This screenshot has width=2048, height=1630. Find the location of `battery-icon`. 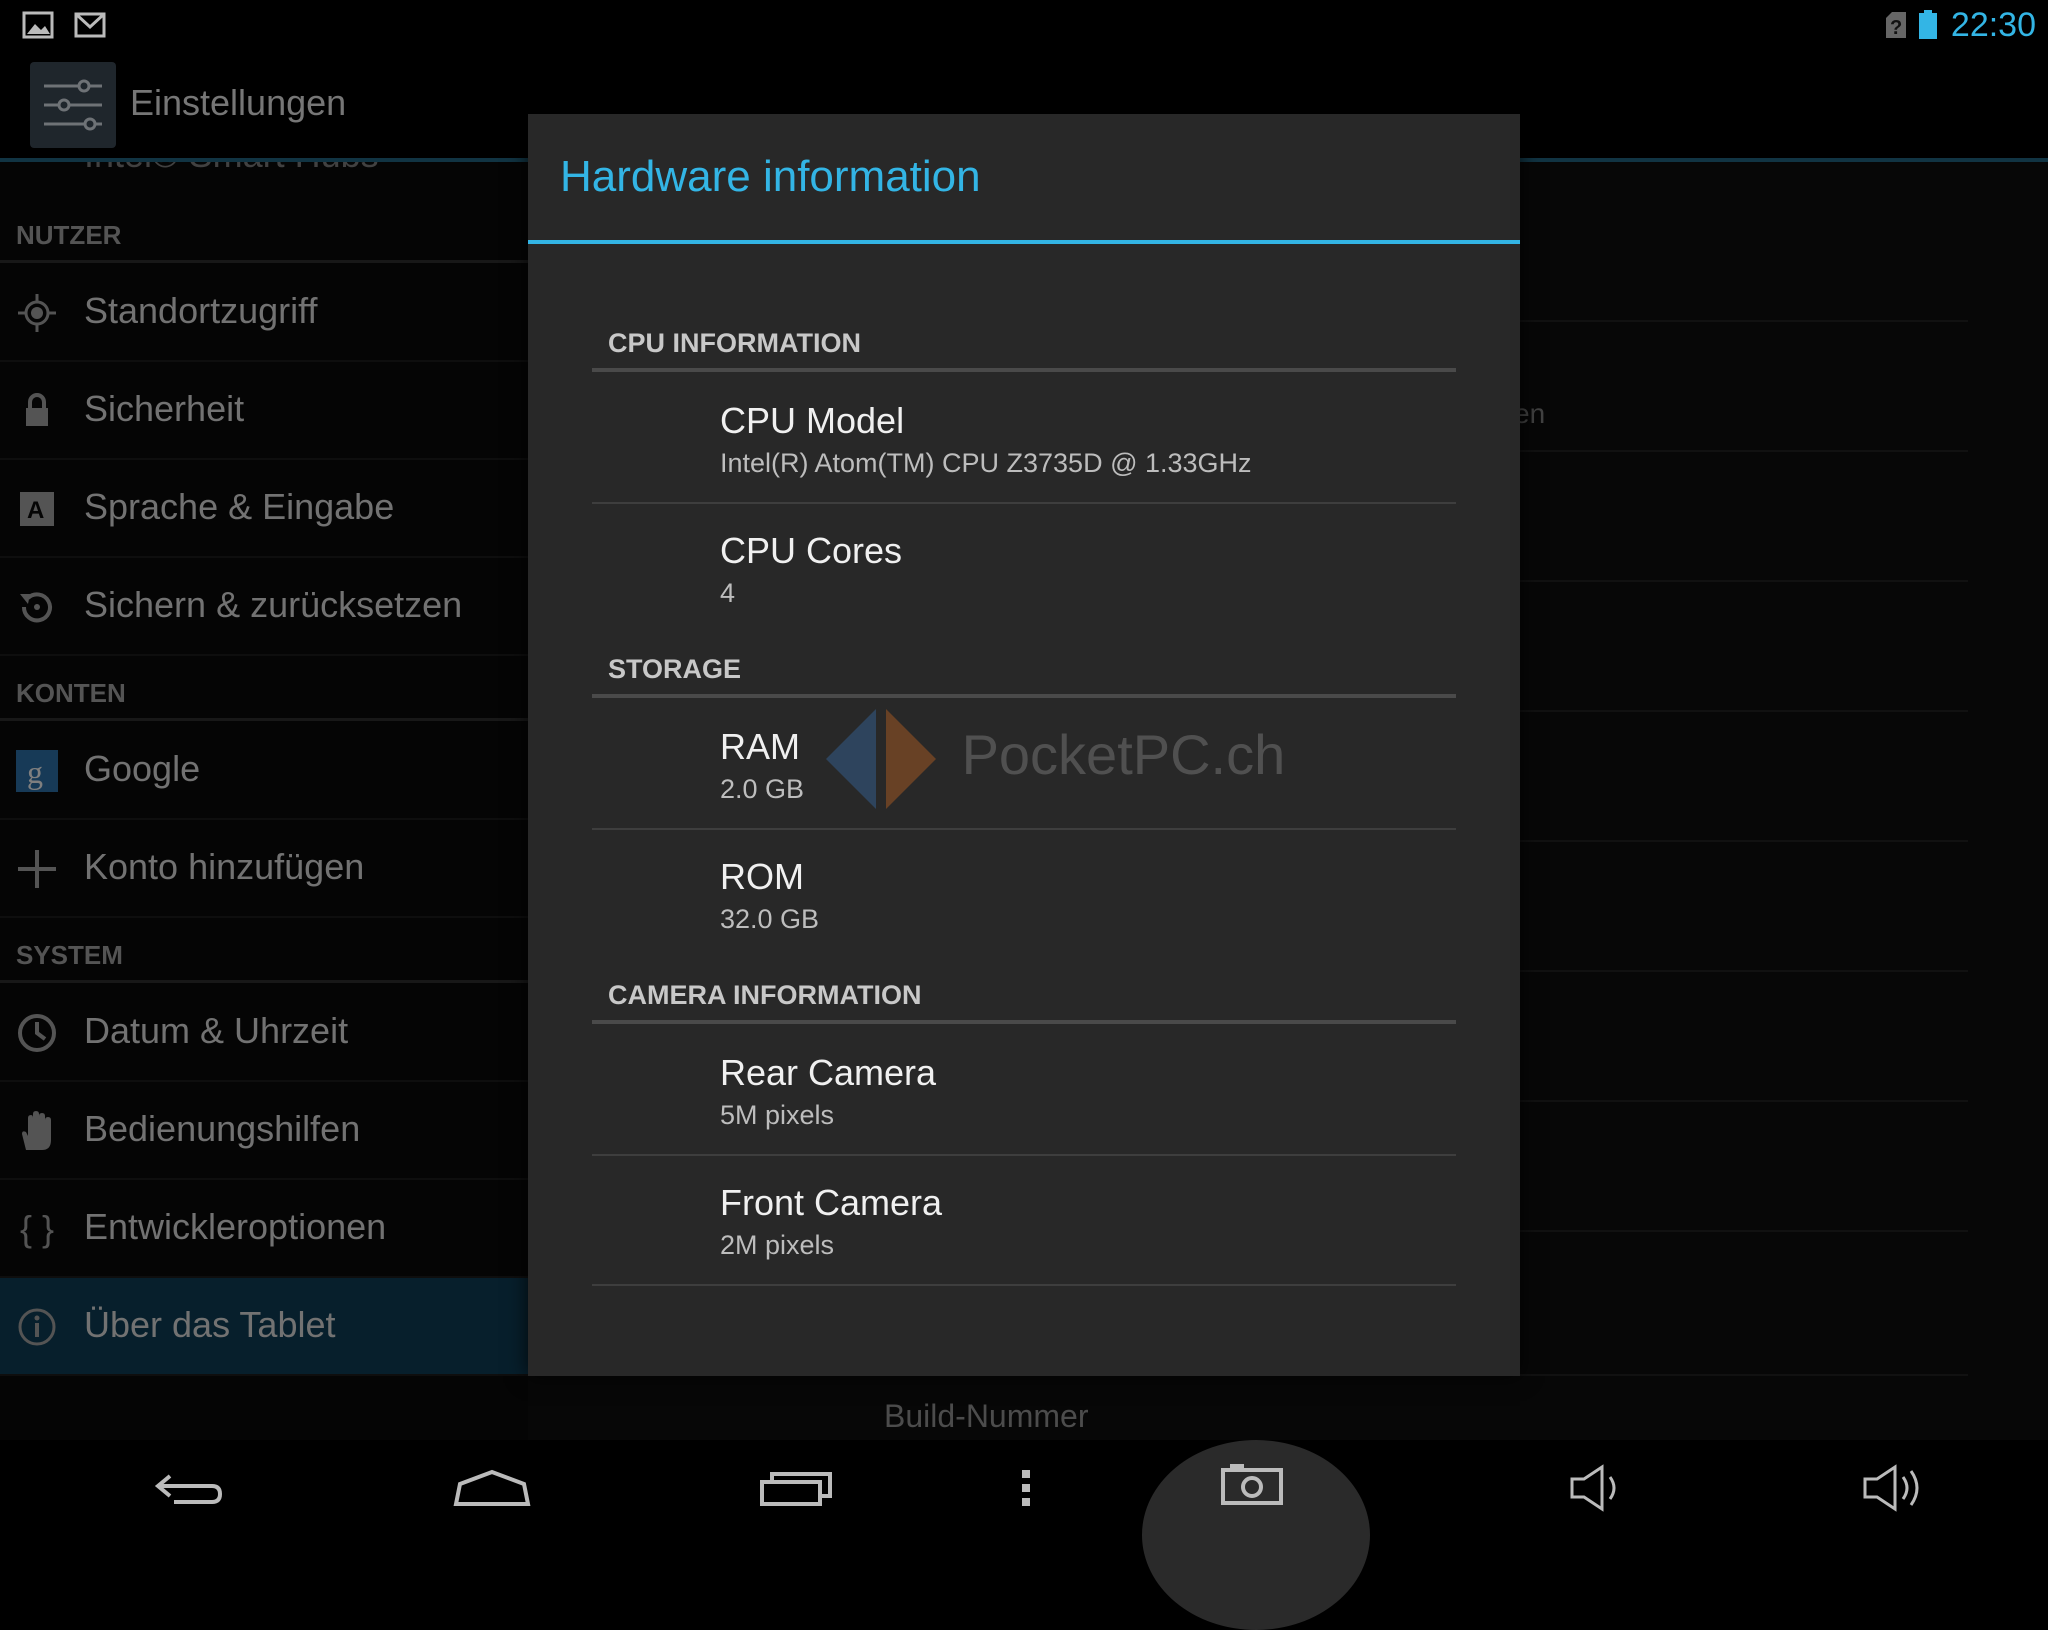

battery-icon is located at coordinates (1928, 24).